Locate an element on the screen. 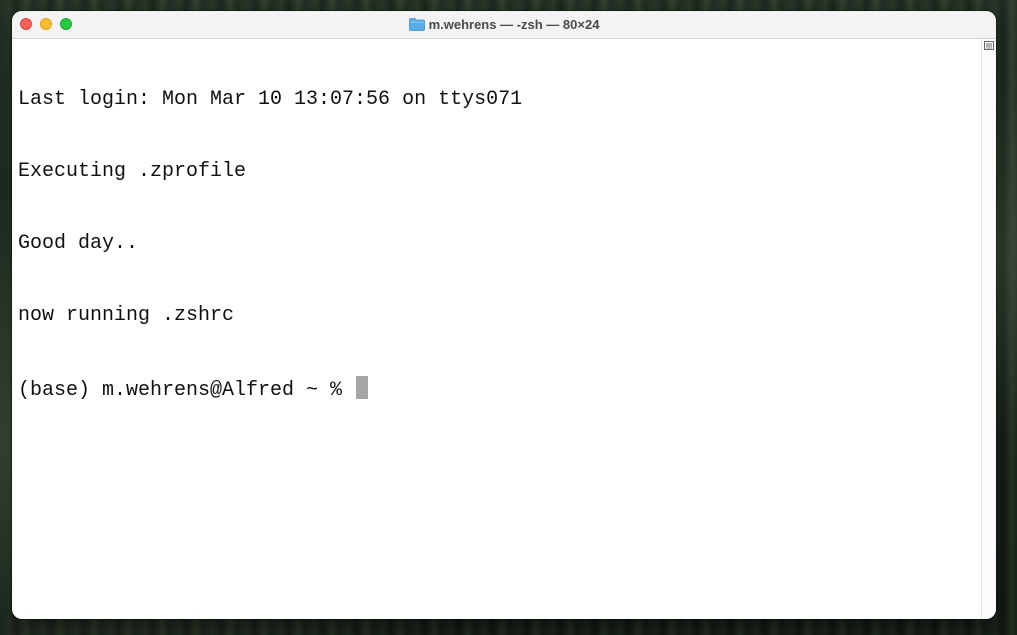  title-bar: m.wehrens — -zsh — 80×24 is located at coordinates (504, 25).